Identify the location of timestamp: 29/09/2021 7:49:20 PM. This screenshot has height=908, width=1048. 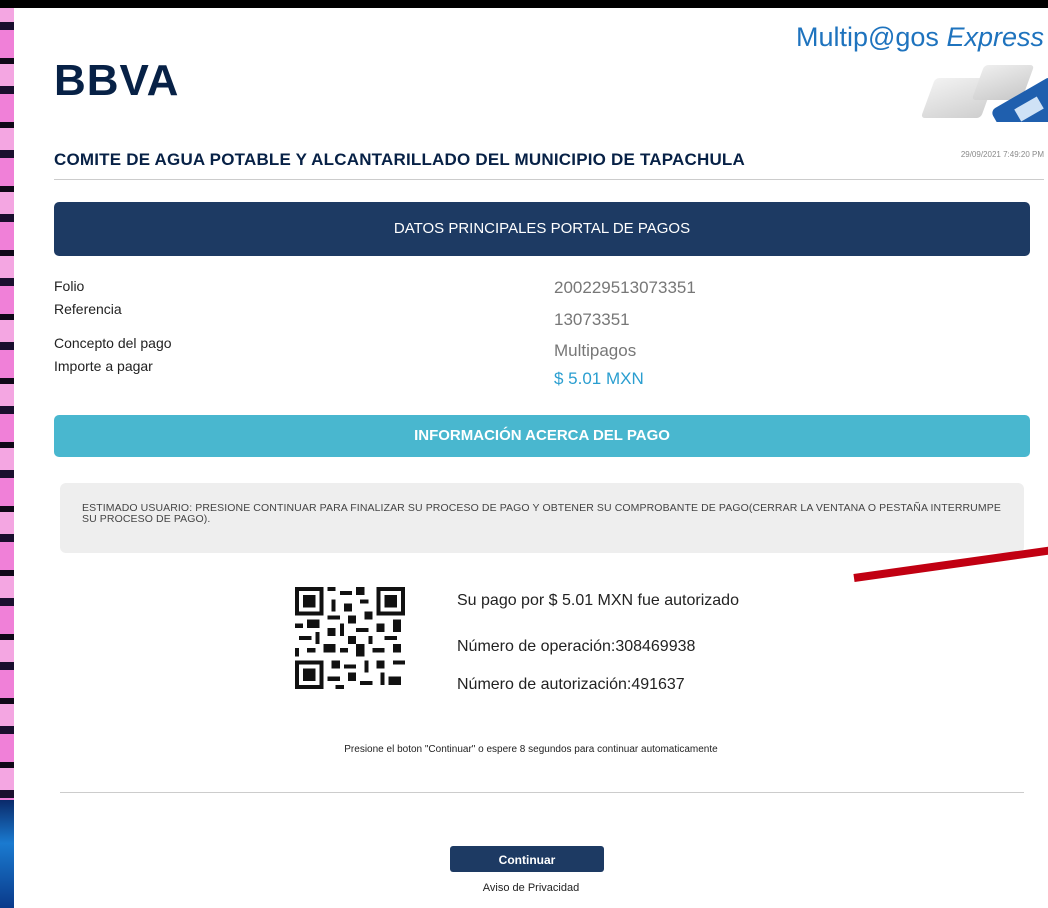
(1002, 154).